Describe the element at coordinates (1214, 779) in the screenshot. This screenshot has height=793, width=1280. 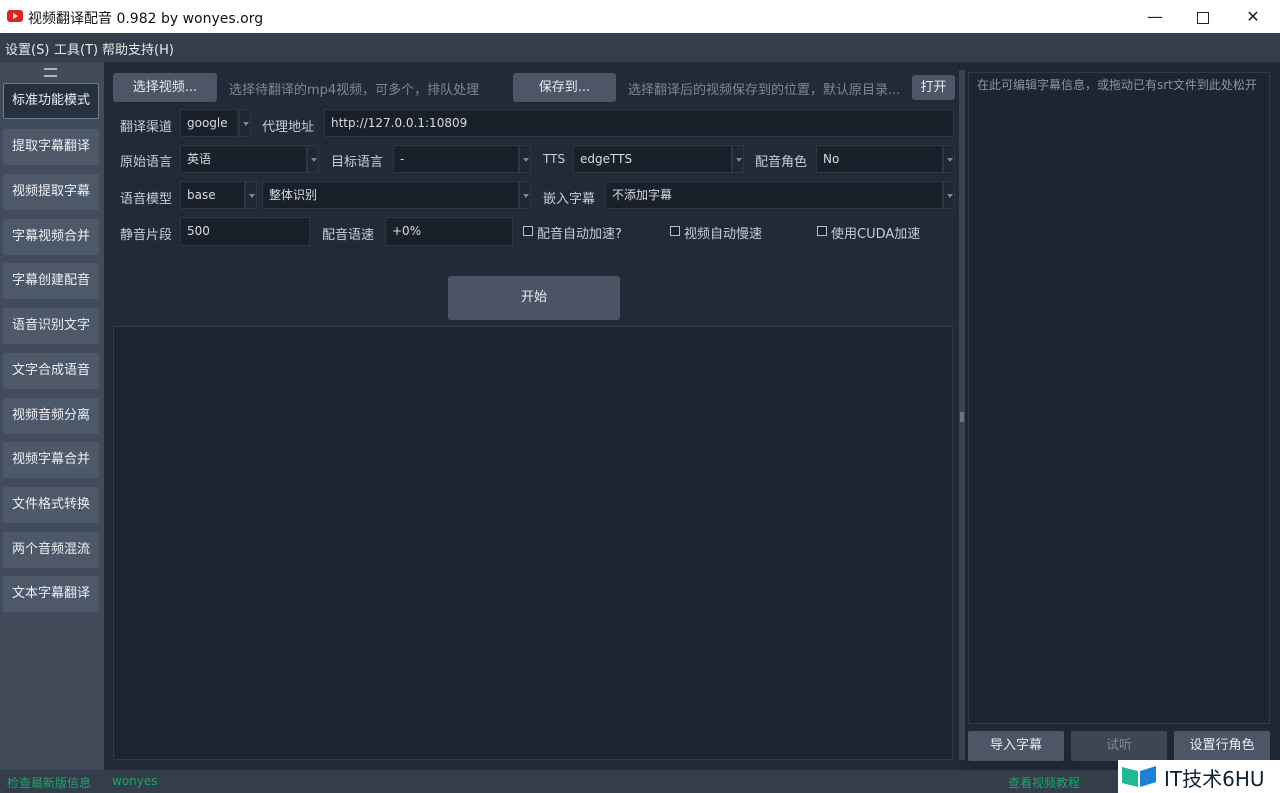
I see `watermark-text: IT技术6HU` at that location.